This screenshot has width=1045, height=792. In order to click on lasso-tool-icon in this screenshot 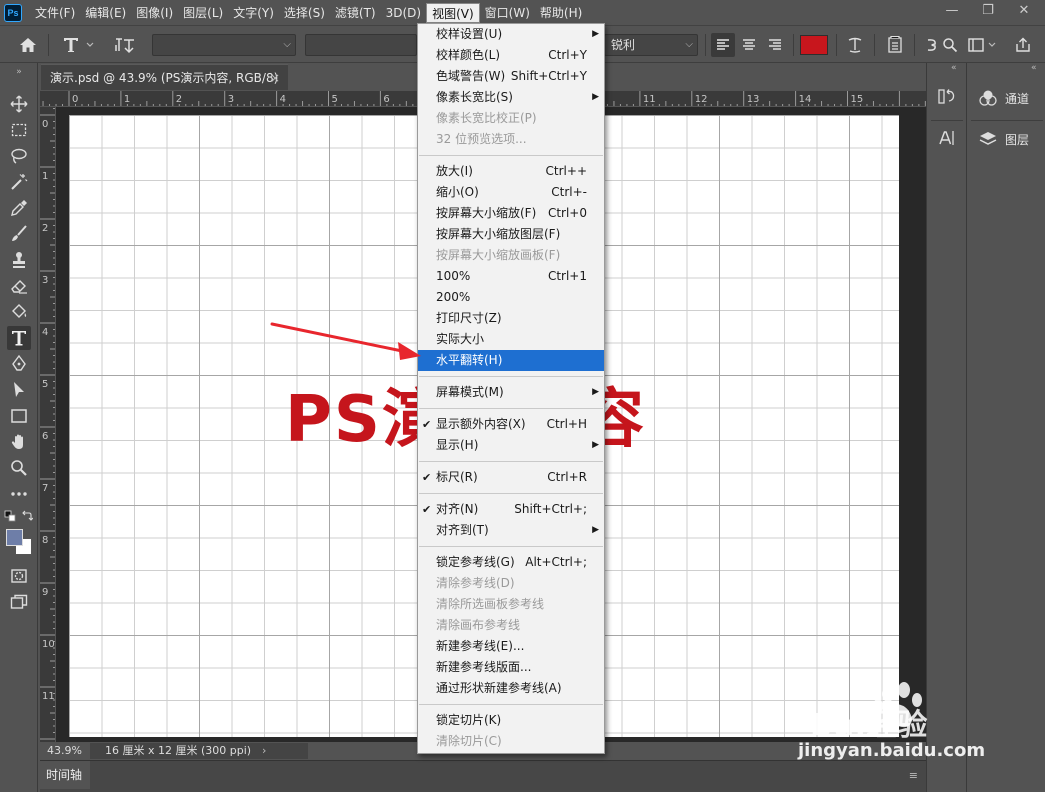, I will do `click(19, 156)`.